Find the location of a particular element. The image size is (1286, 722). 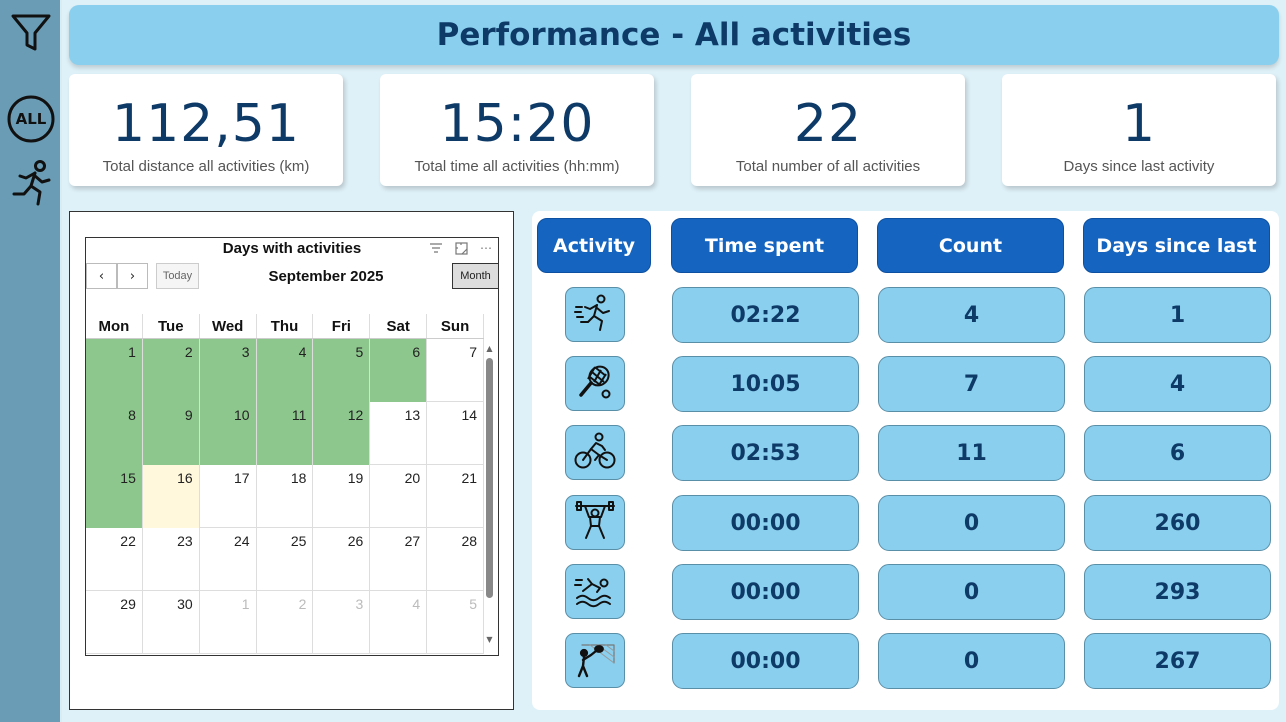

calendar-week: 22 23 24 25 26 27 28 is located at coordinates (285, 559).